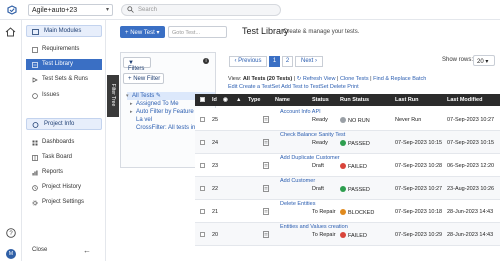 The width and height of the screenshot is (500, 261). I want to click on sidebar-item-test-library: Test Library, so click(64, 64).